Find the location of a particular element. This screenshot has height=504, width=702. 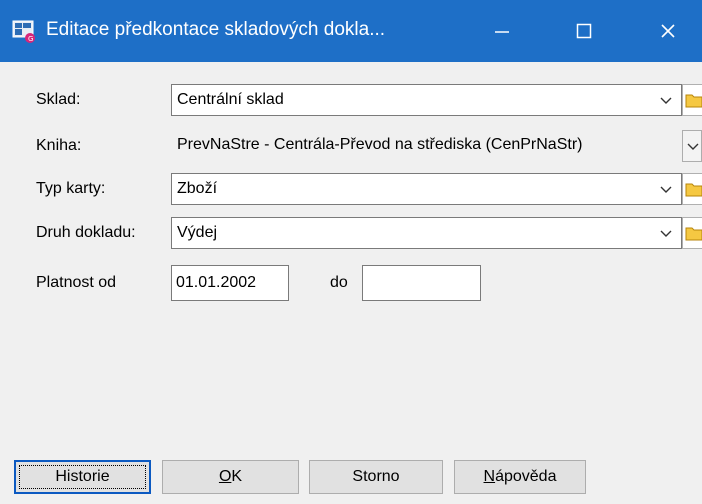

typ-karty-value: Zboží is located at coordinates (197, 188).